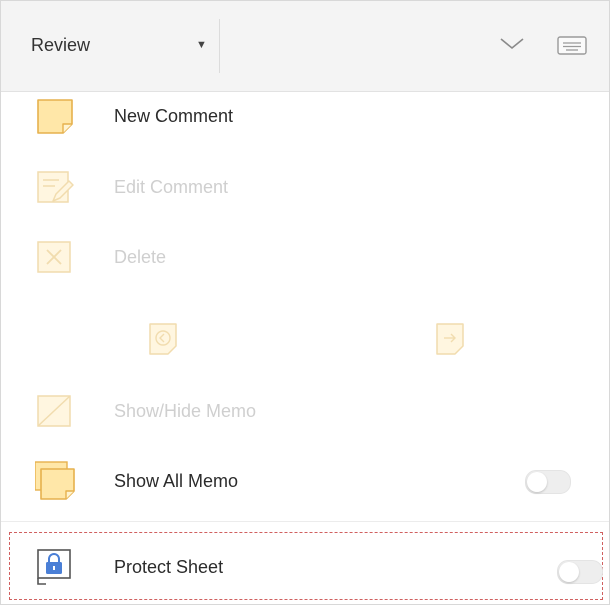 This screenshot has width=610, height=605. What do you see at coordinates (572, 46) in the screenshot?
I see `keyboard-icon` at bounding box center [572, 46].